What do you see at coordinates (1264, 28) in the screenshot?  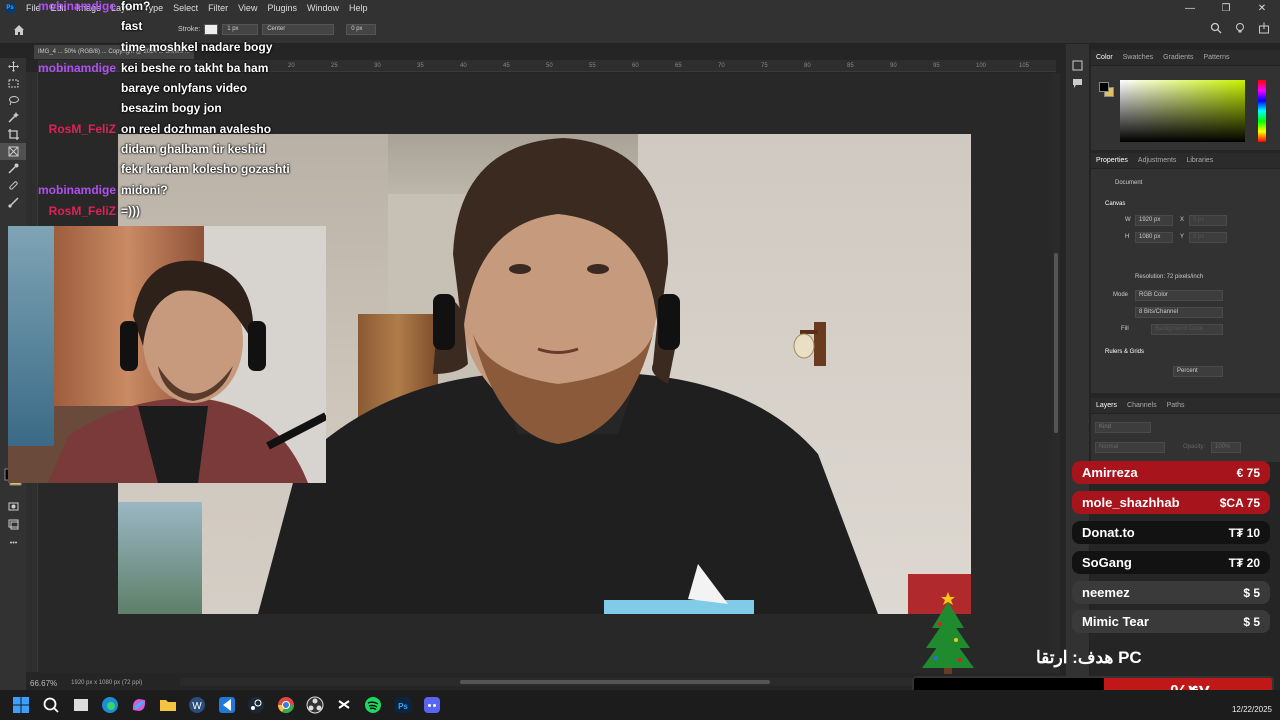 I see `share-icon` at bounding box center [1264, 28].